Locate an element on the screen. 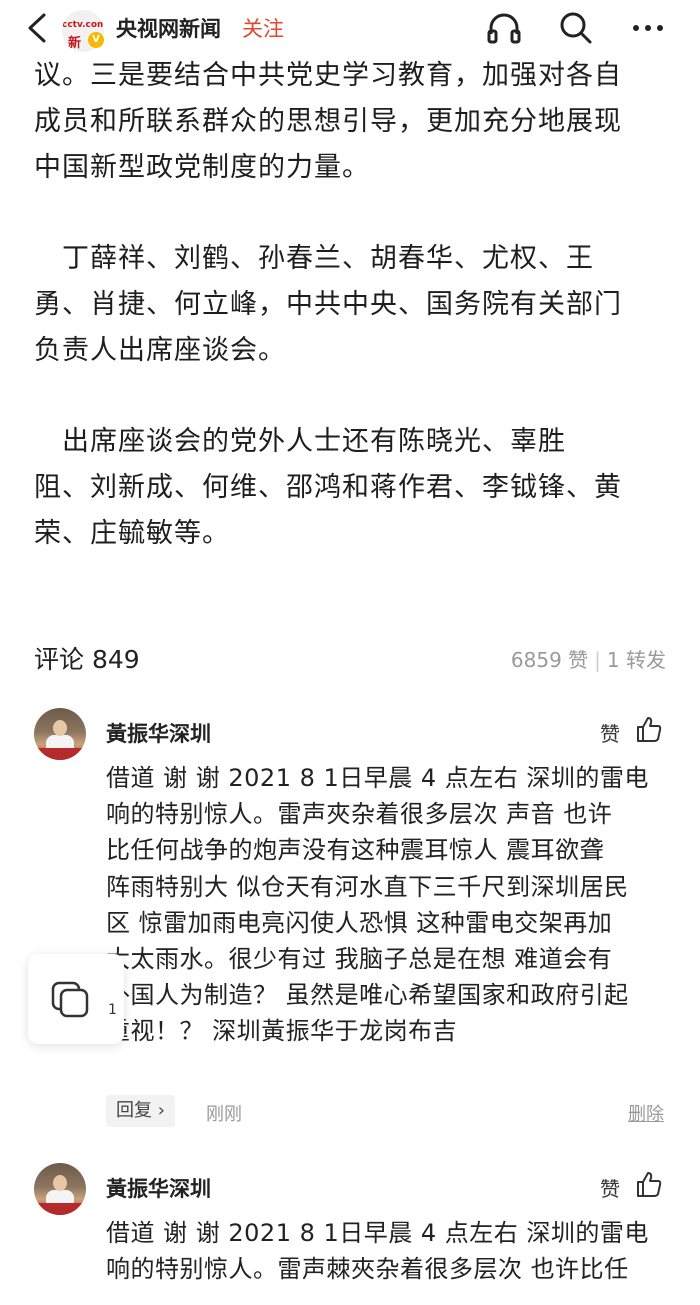 This screenshot has width=700, height=1305. comments-count: 评论 849 is located at coordinates (87, 659).